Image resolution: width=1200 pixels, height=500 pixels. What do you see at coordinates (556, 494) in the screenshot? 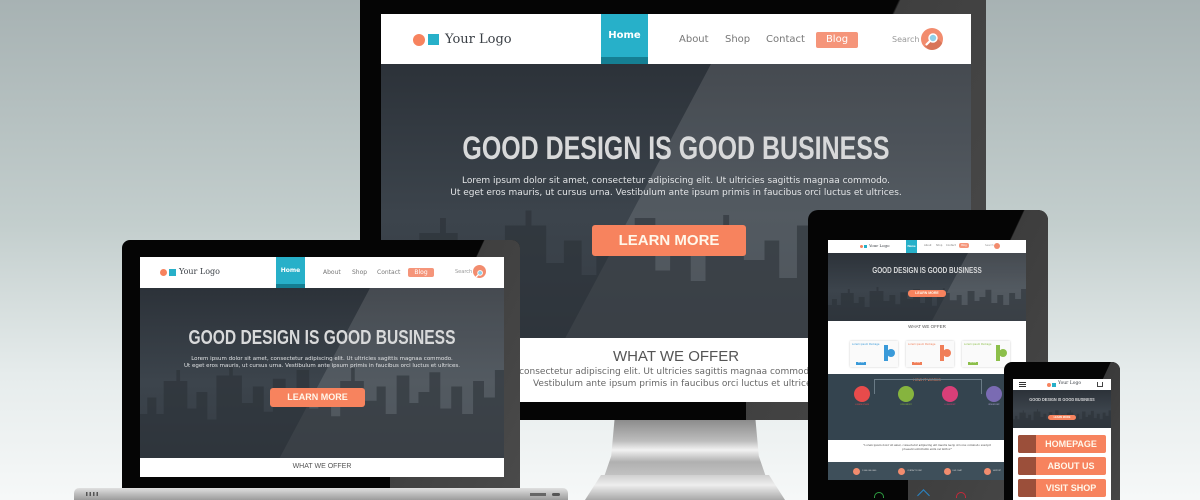
I see `laptop-led` at bounding box center [556, 494].